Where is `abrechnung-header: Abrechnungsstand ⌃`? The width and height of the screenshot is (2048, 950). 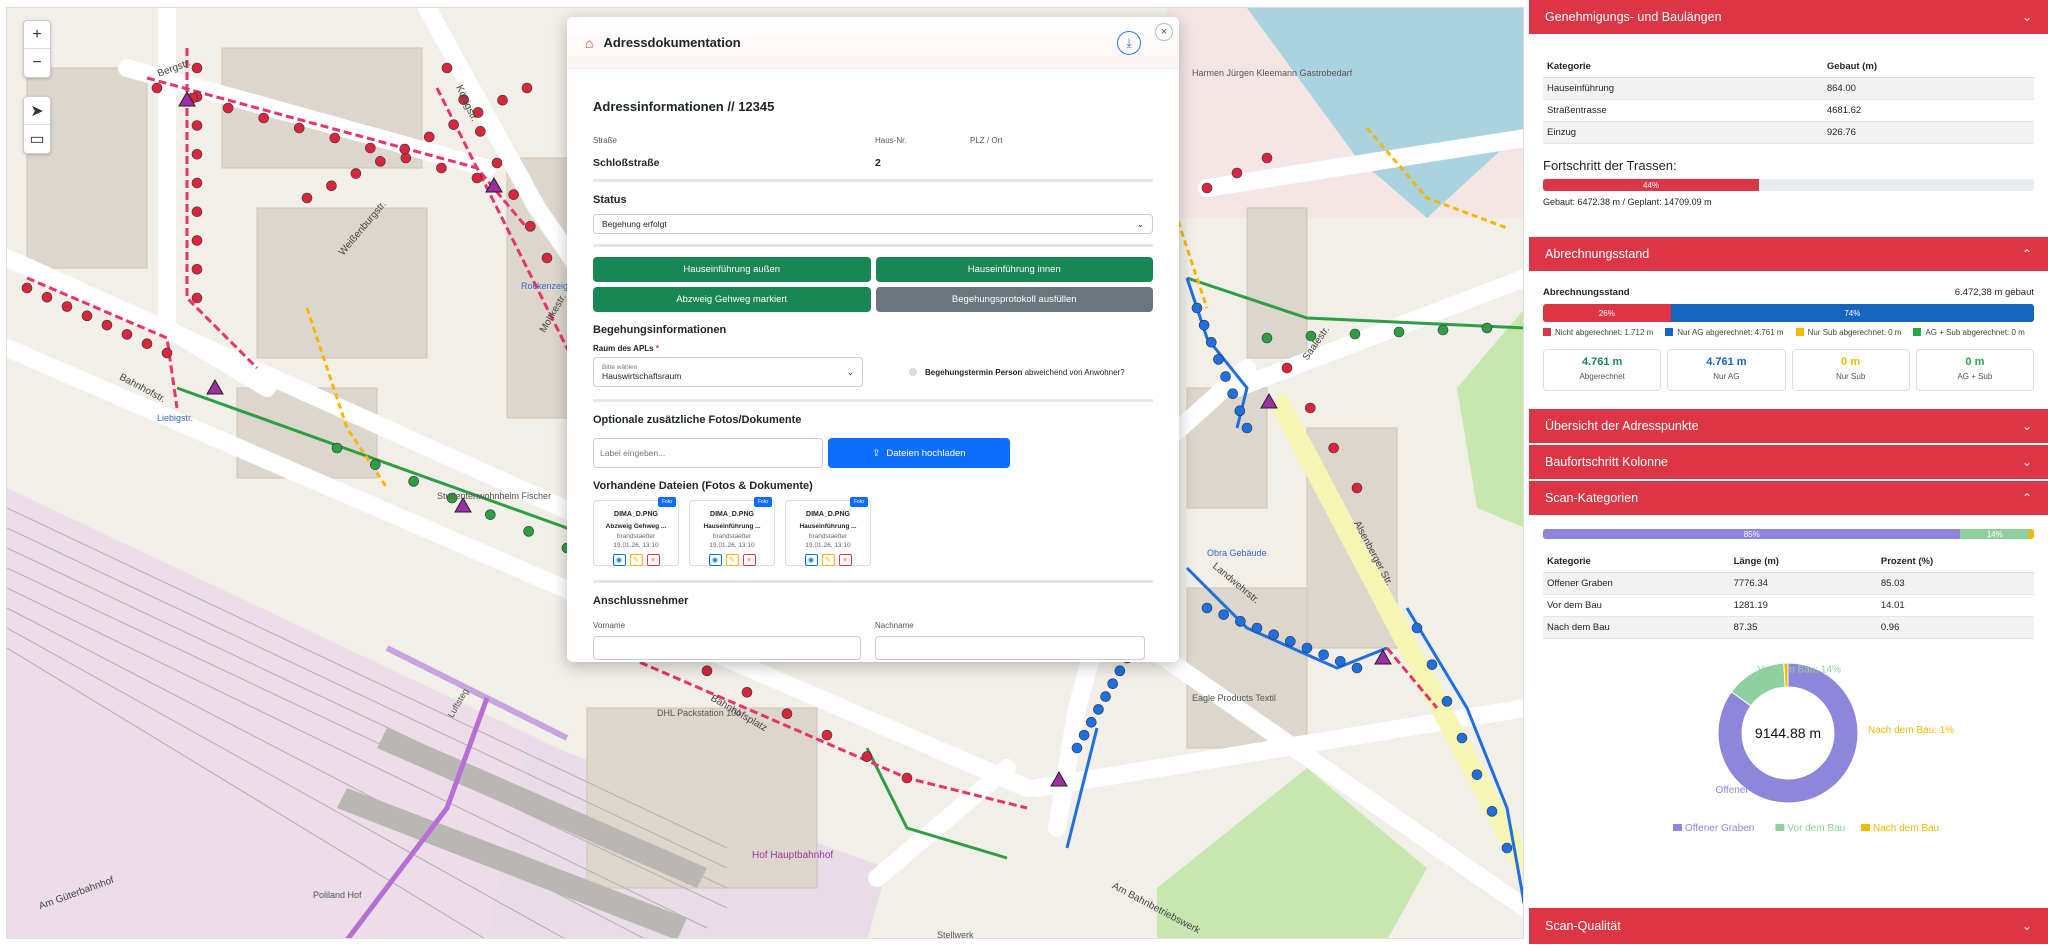 abrechnung-header: Abrechnungsstand ⌃ is located at coordinates (1788, 255).